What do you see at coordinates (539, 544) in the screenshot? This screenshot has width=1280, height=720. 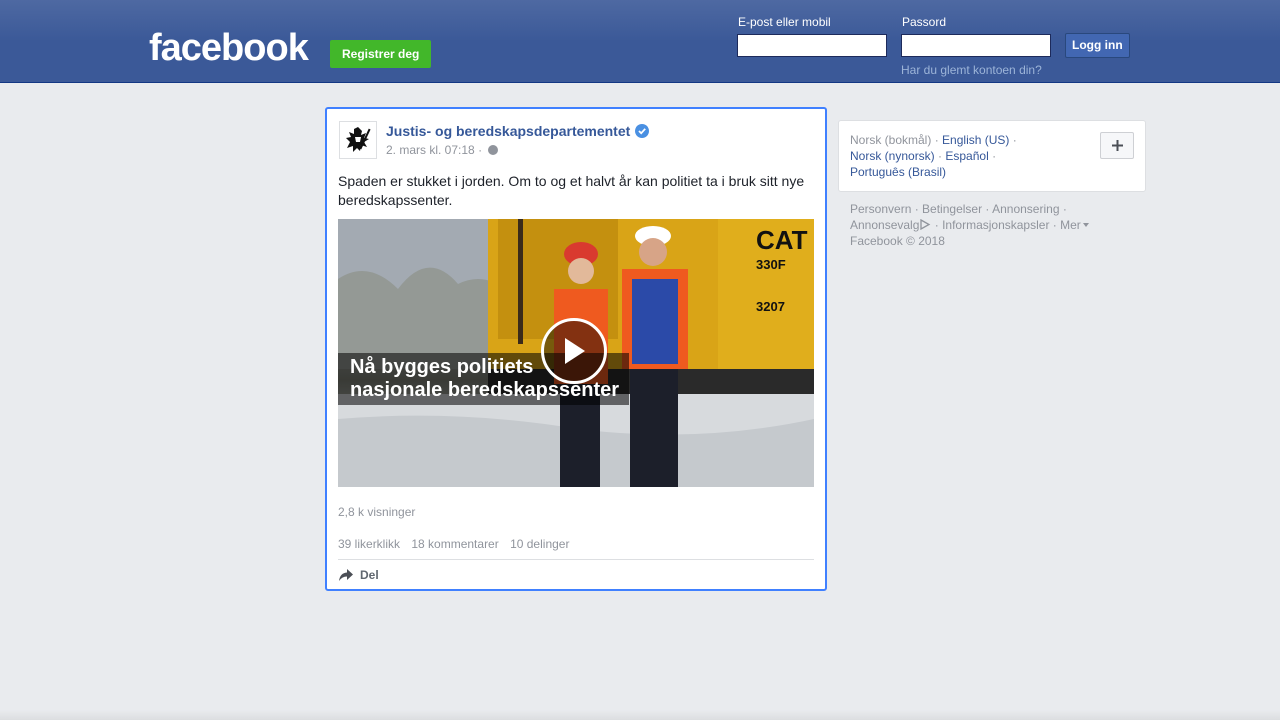 I see `share-count: 10 delinger` at bounding box center [539, 544].